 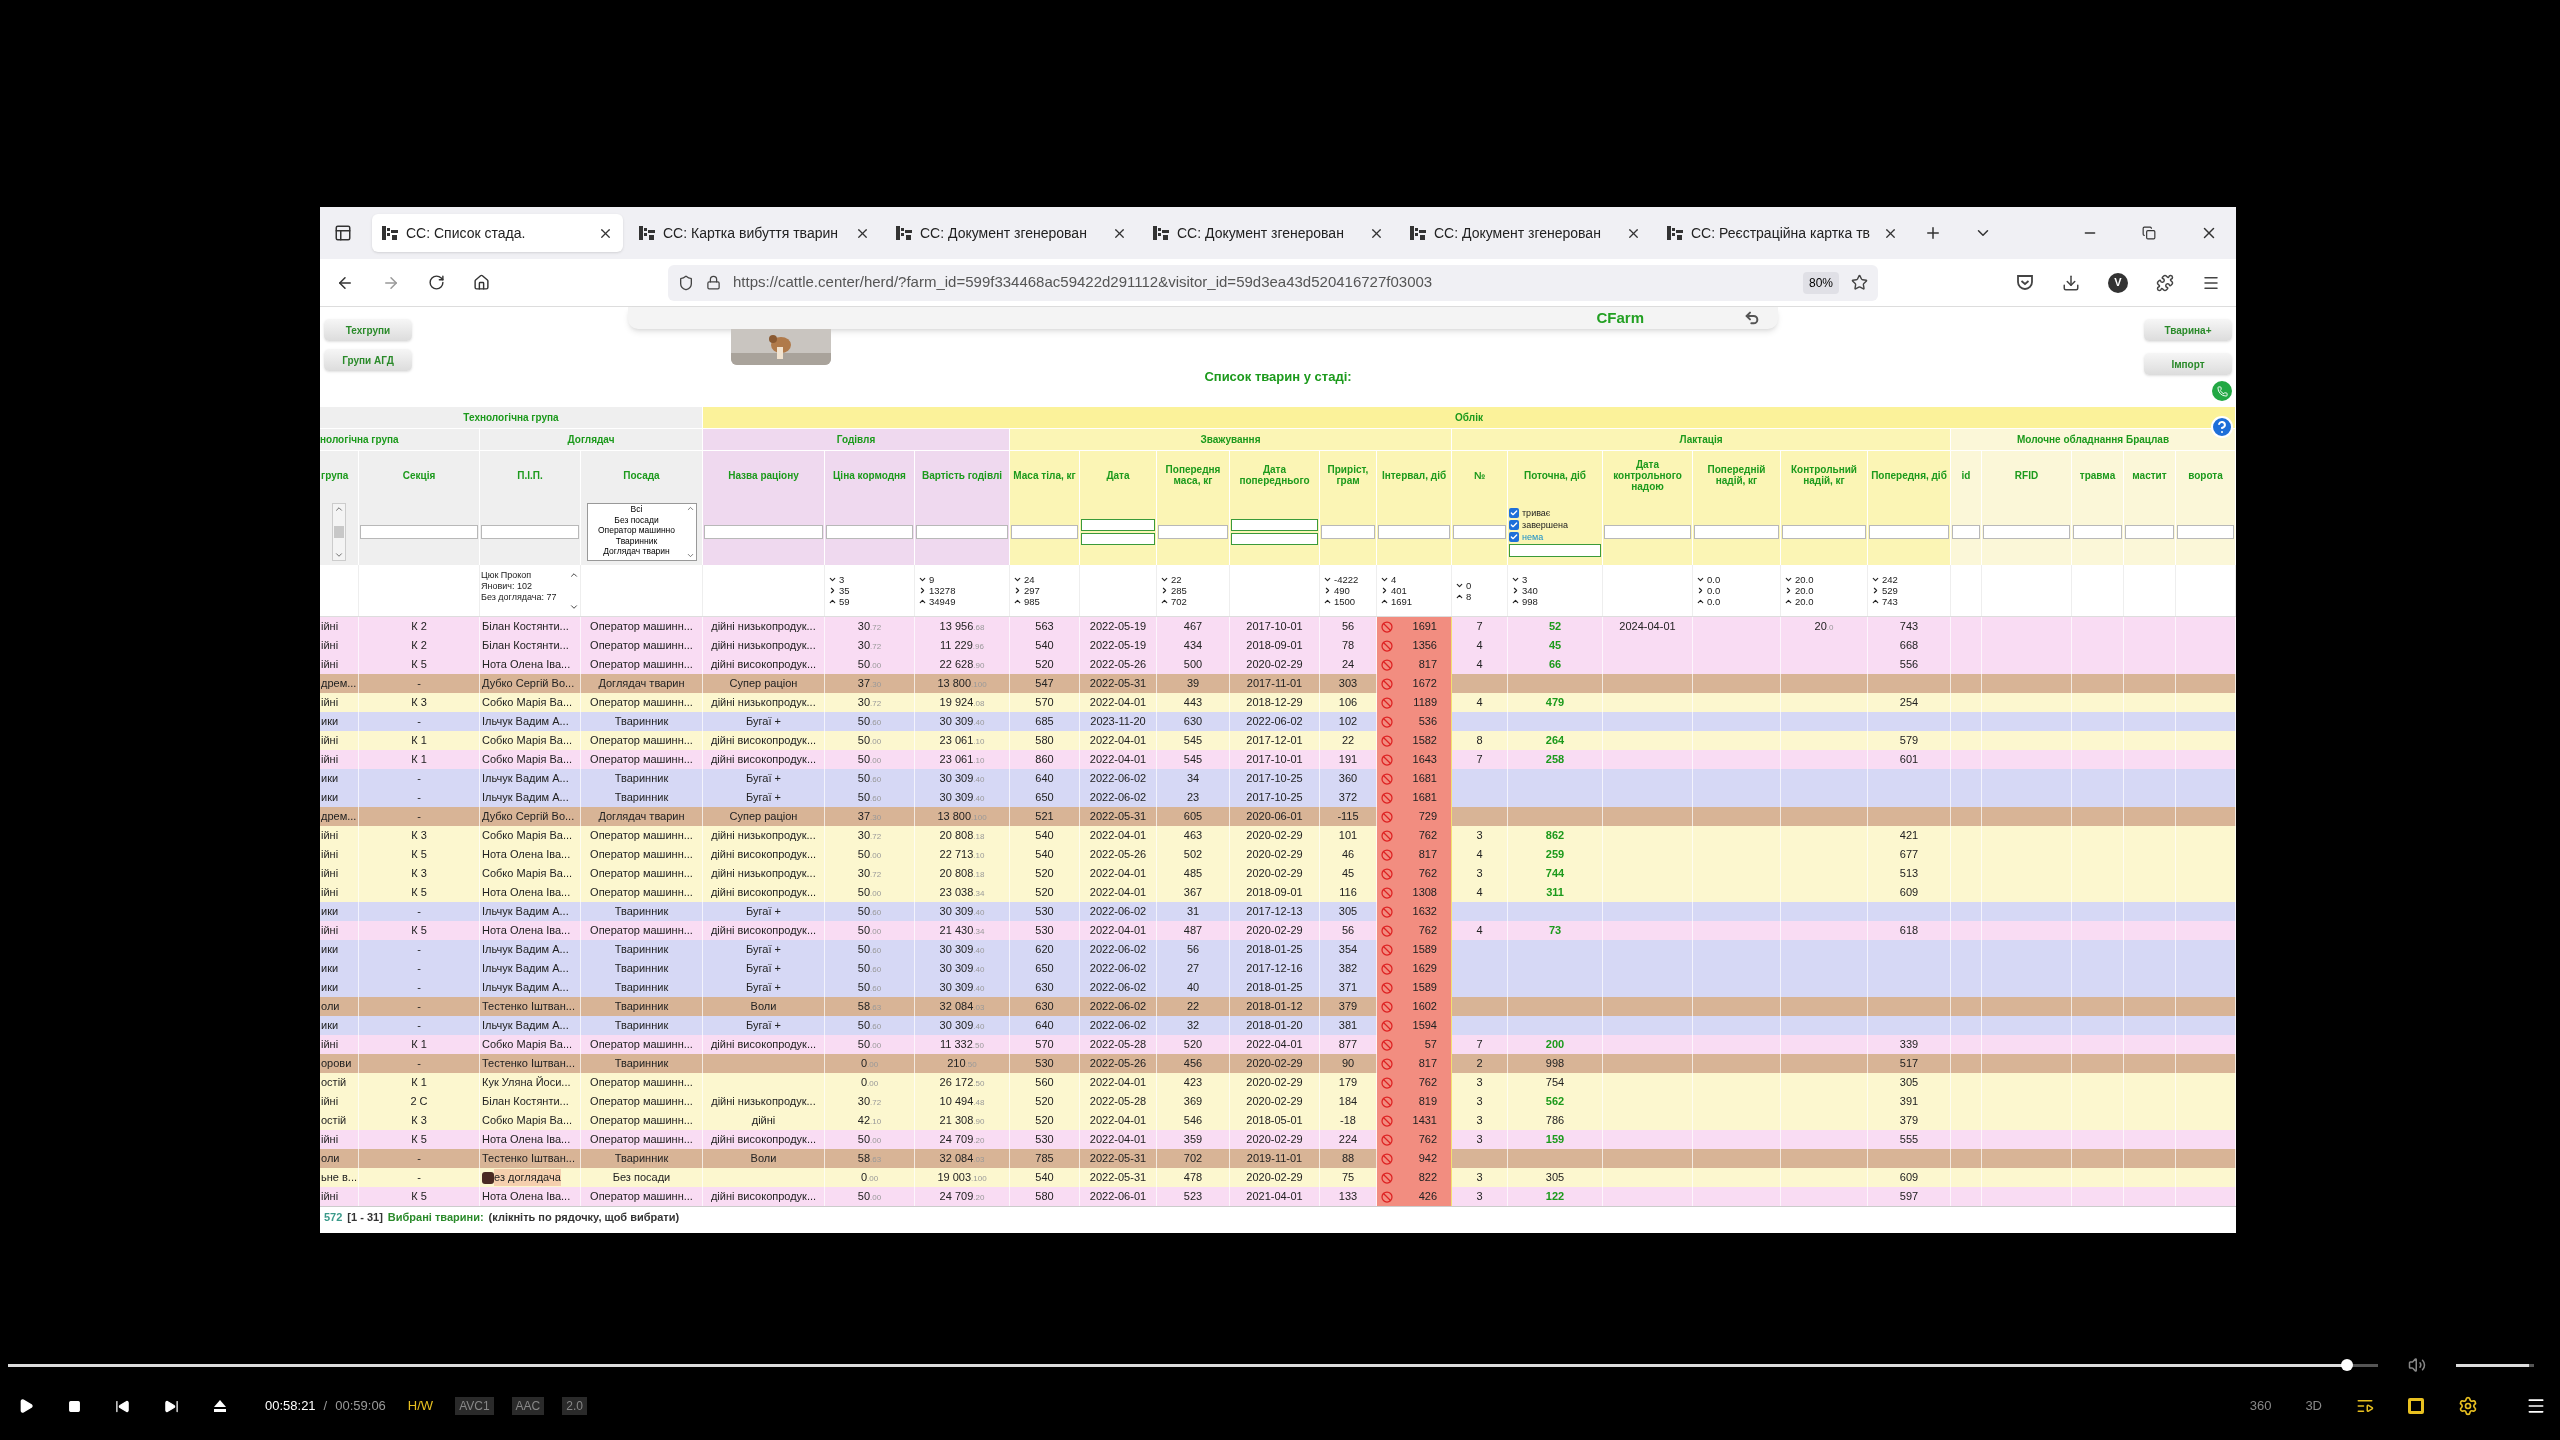 What do you see at coordinates (2313, 1406) in the screenshot?
I see `mode-label: 3D` at bounding box center [2313, 1406].